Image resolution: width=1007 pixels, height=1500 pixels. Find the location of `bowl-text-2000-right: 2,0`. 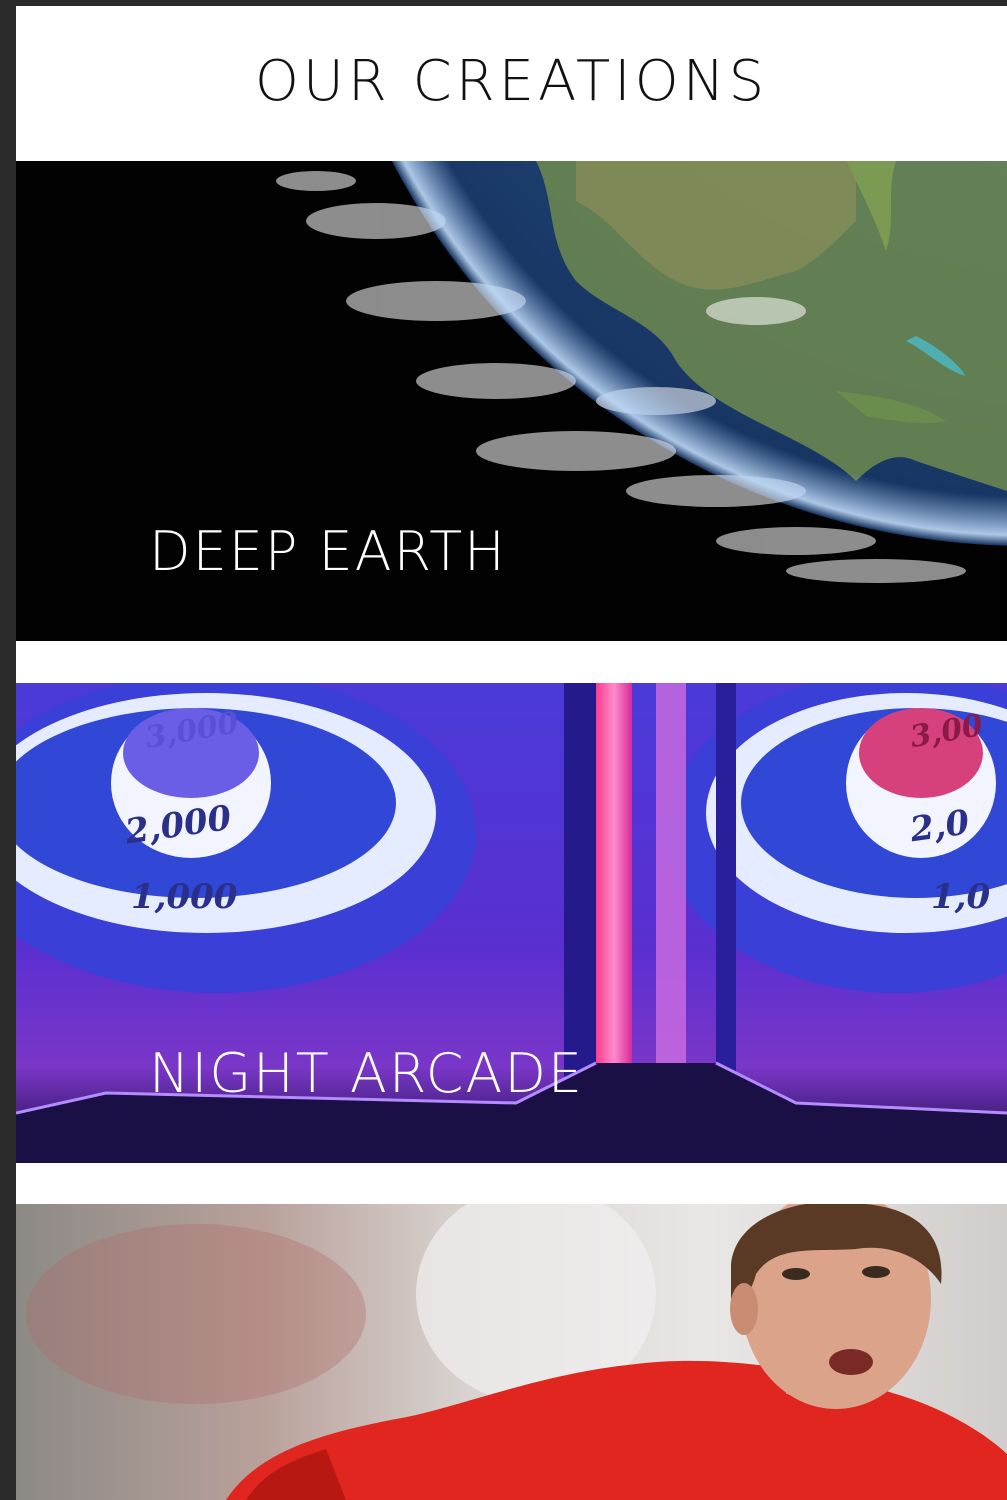

bowl-text-2000-right: 2,0 is located at coordinates (939, 826).